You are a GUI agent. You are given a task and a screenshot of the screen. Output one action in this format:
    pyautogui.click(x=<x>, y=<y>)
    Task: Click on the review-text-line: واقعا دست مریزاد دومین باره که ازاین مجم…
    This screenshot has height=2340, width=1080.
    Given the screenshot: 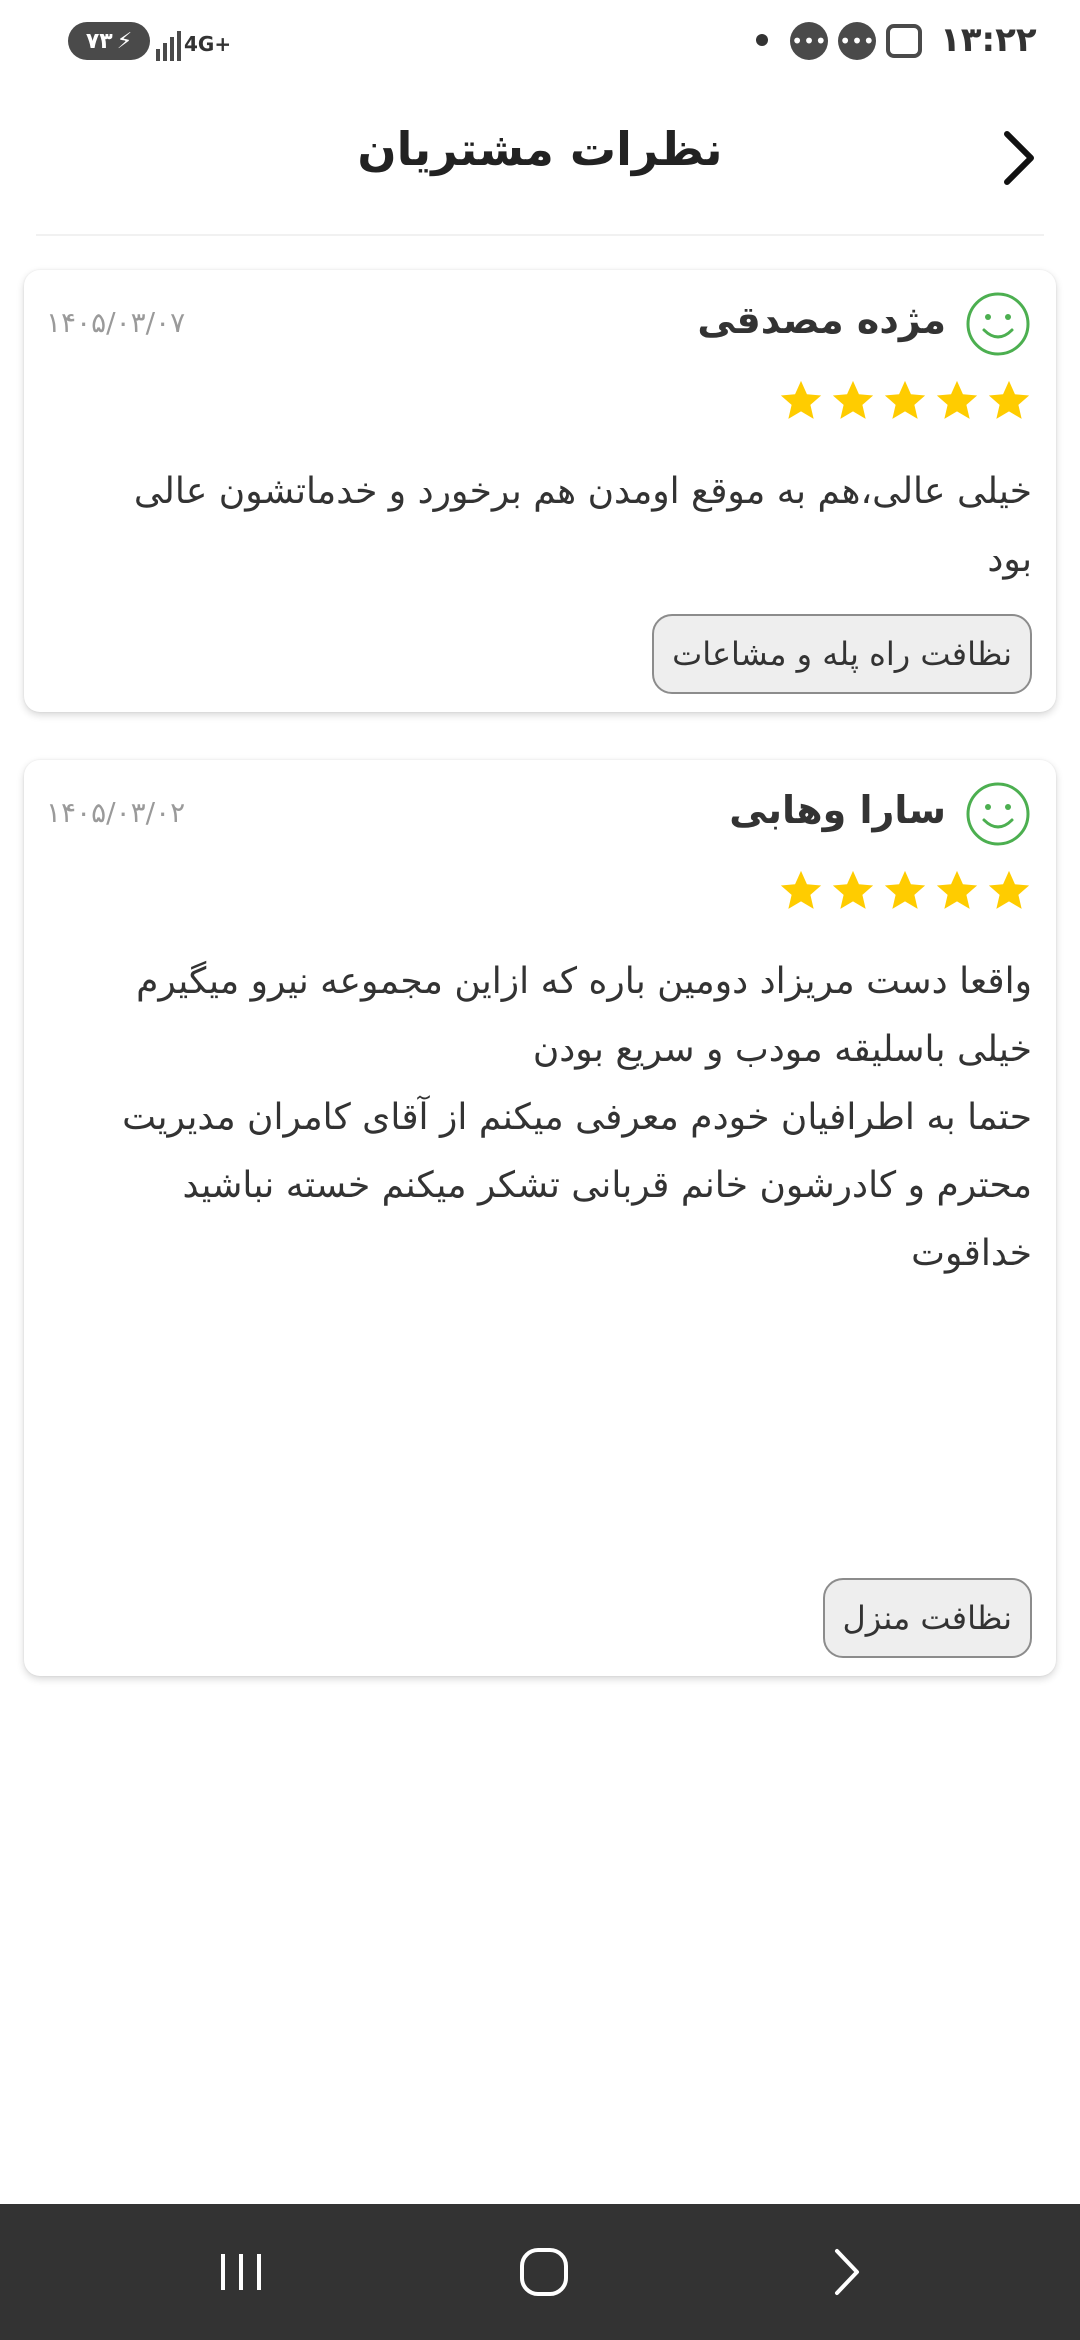 What is the action you would take?
    pyautogui.click(x=584, y=981)
    